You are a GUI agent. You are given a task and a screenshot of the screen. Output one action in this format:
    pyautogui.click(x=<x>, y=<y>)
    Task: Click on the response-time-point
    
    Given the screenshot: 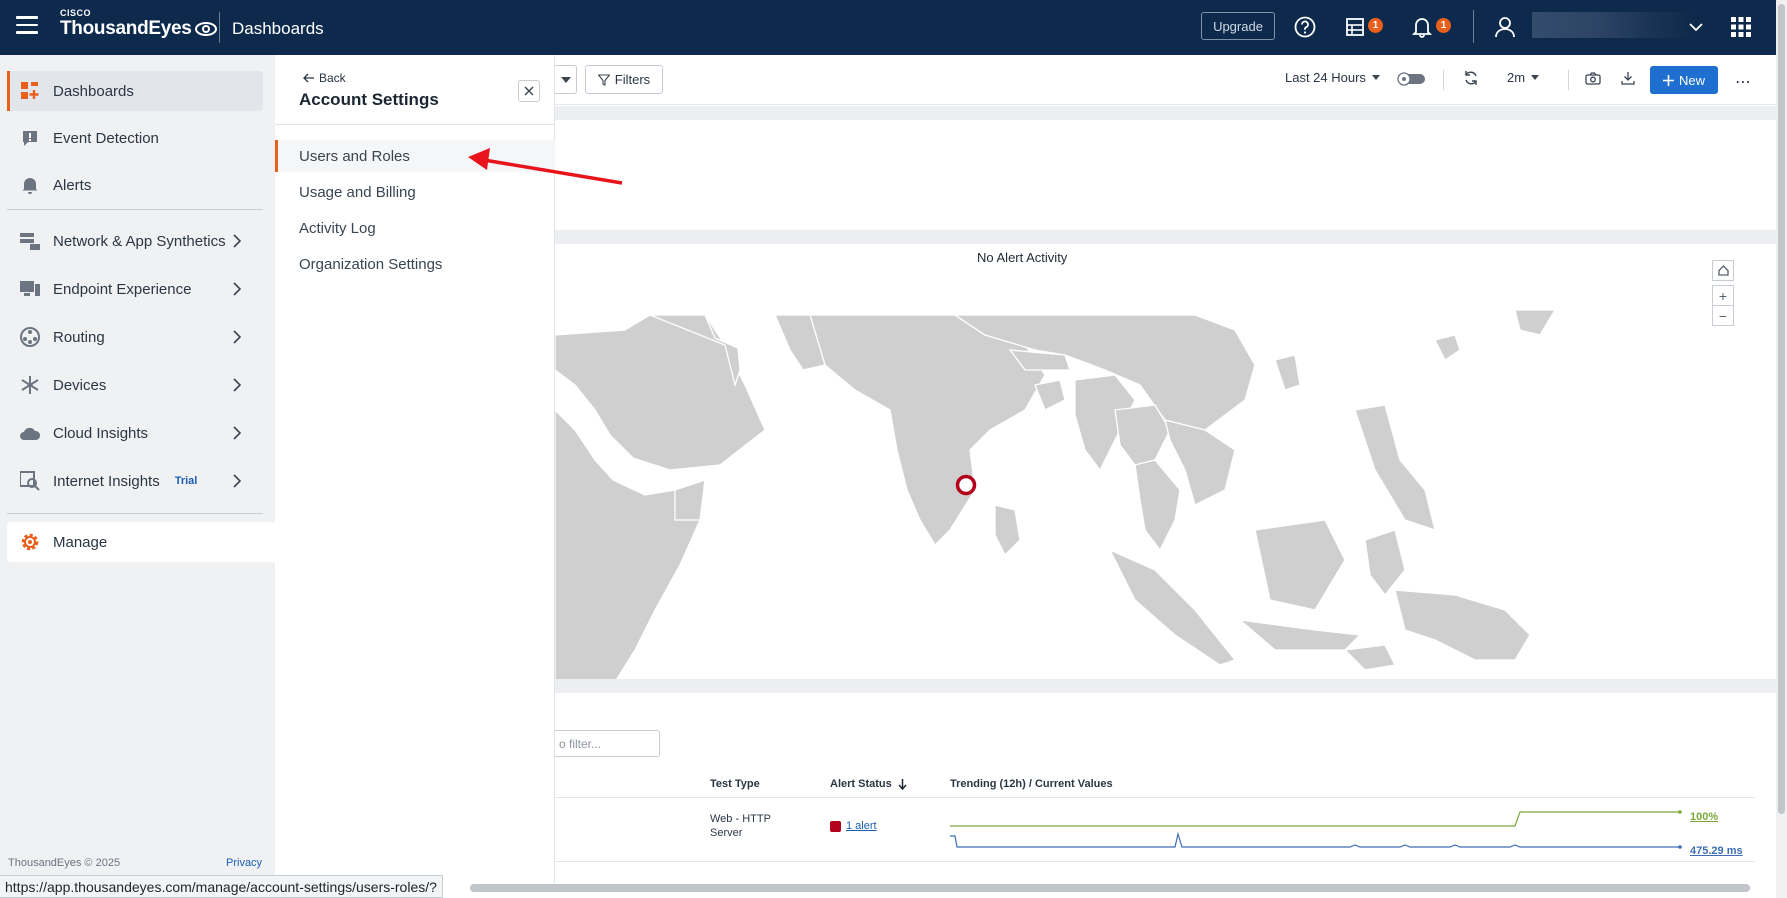 What is the action you would take?
    pyautogui.click(x=1680, y=847)
    